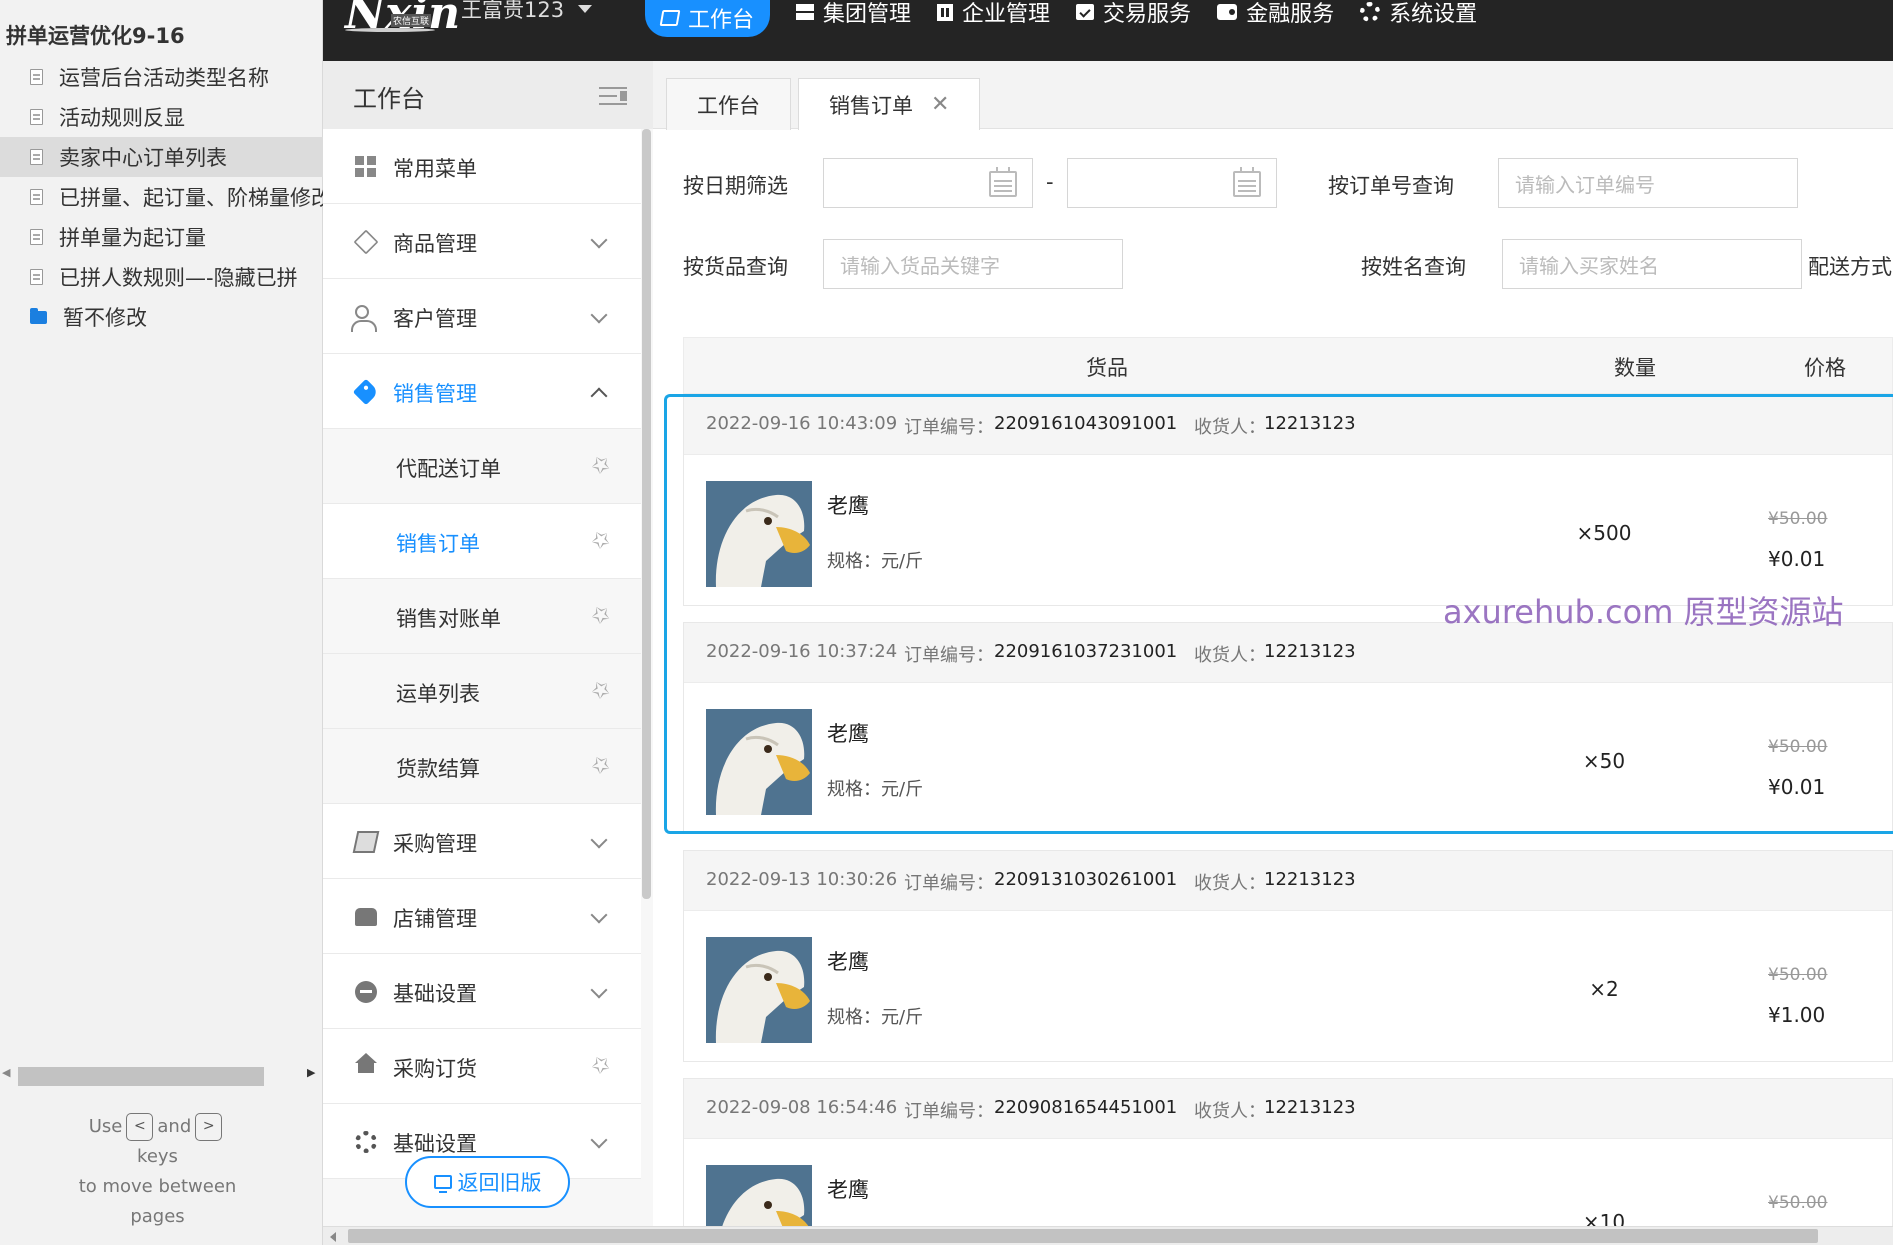 The image size is (1893, 1245). Describe the element at coordinates (333, 1237) in the screenshot. I see `scroll-left-arrow-icon` at that location.